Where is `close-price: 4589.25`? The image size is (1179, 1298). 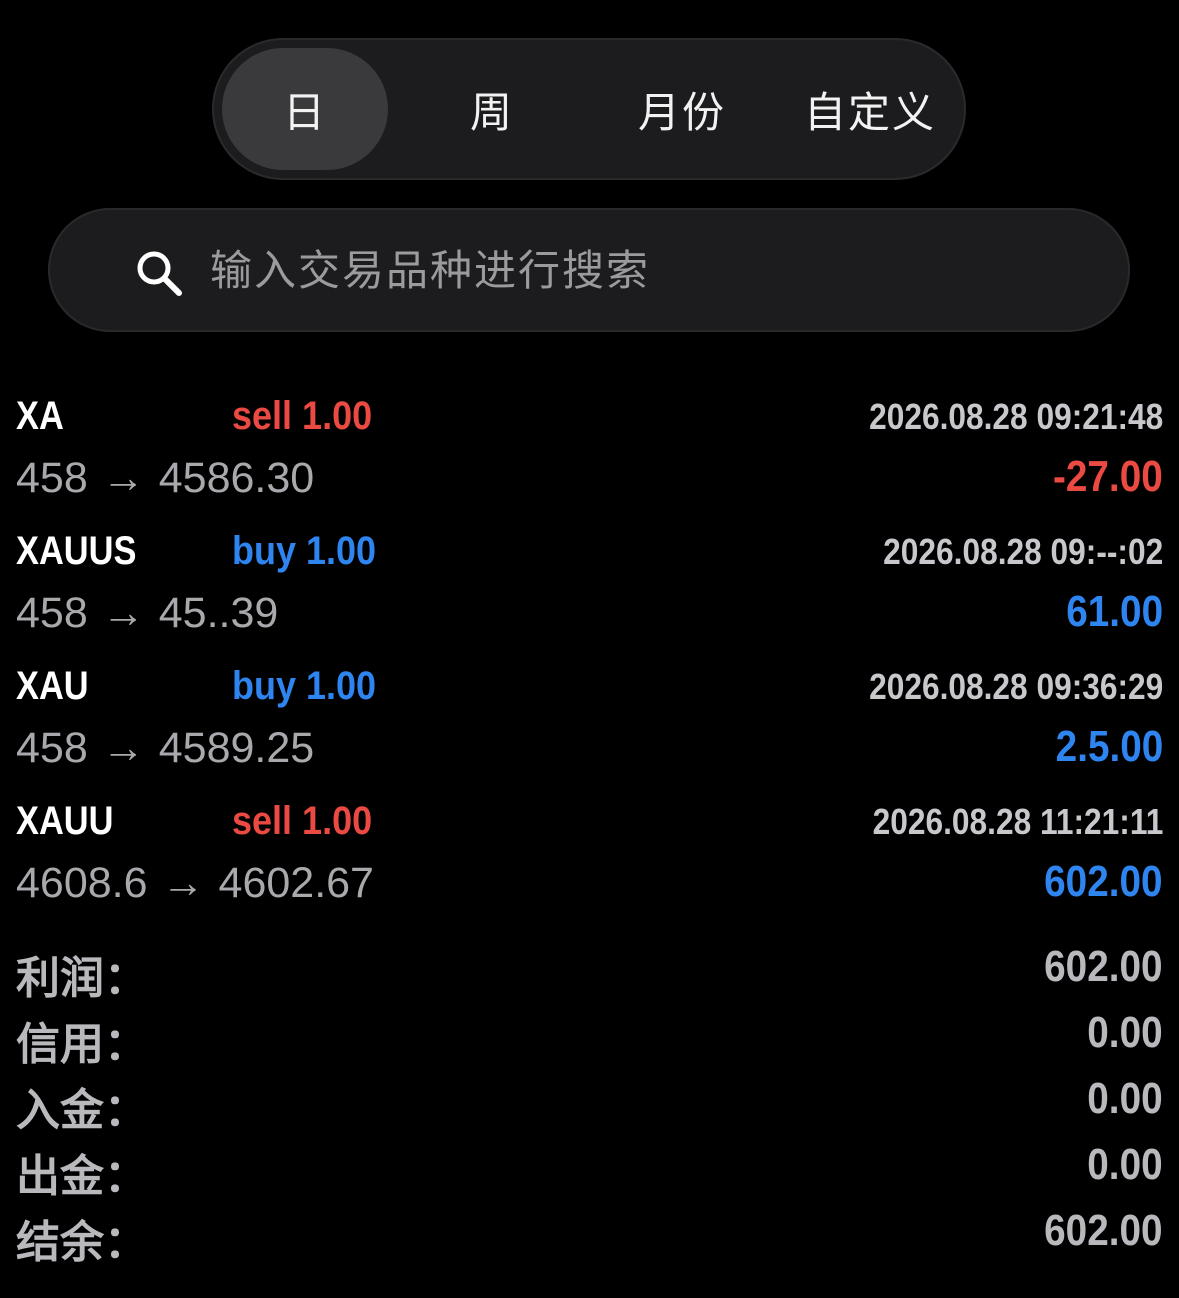
close-price: 4589.25 is located at coordinates (236, 748).